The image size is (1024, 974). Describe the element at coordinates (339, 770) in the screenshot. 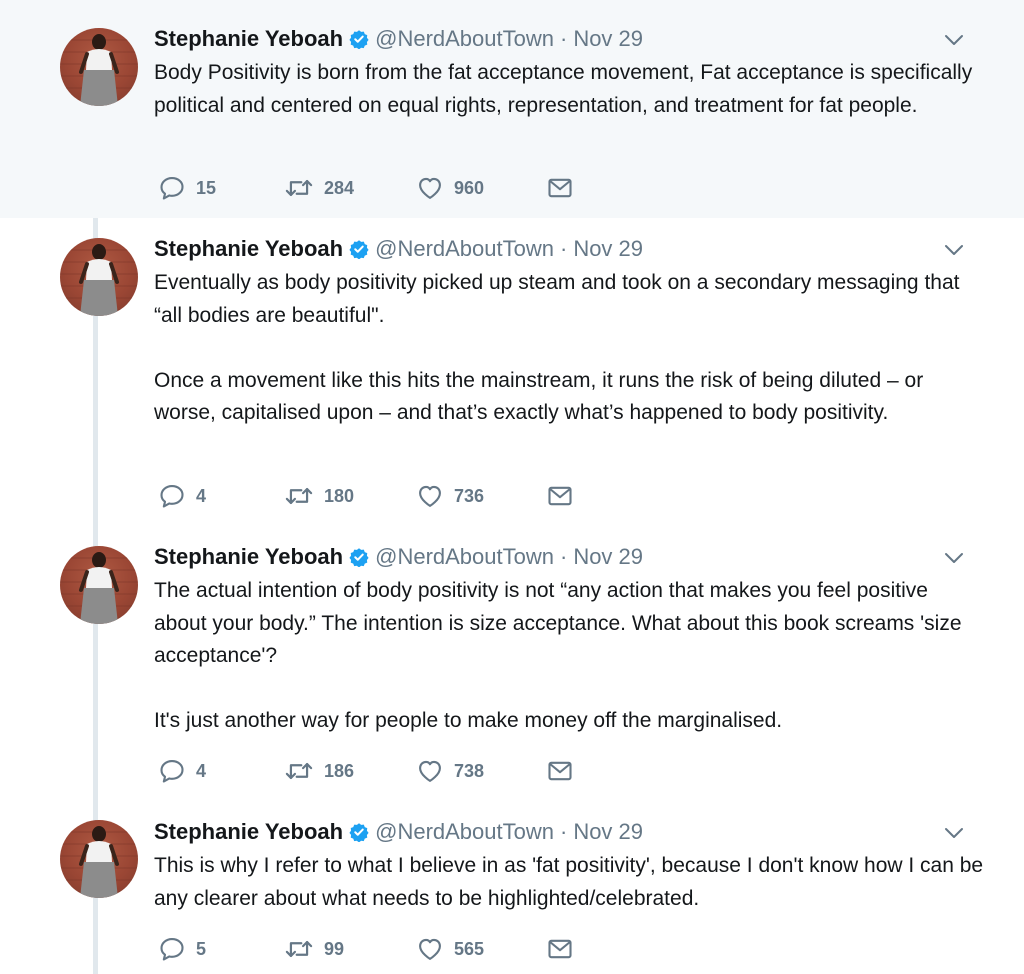

I see `retweet-count: 186` at that location.